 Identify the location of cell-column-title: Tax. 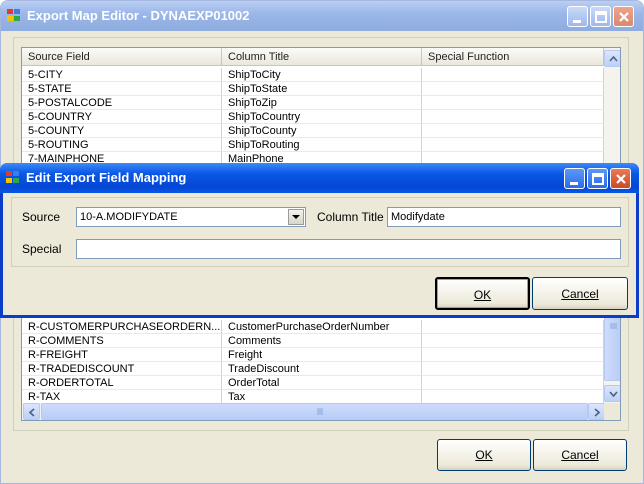
(322, 397).